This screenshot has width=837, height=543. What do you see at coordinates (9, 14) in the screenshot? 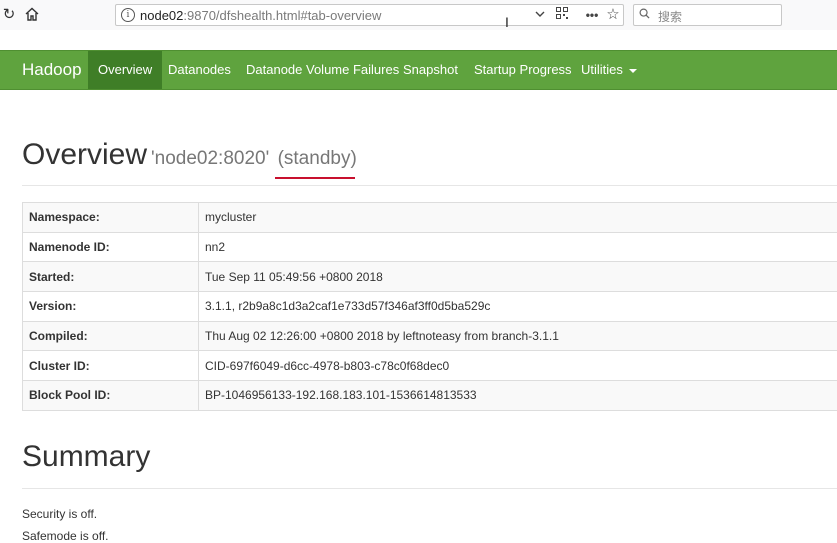
I see `reload-icon: ↻` at bounding box center [9, 14].